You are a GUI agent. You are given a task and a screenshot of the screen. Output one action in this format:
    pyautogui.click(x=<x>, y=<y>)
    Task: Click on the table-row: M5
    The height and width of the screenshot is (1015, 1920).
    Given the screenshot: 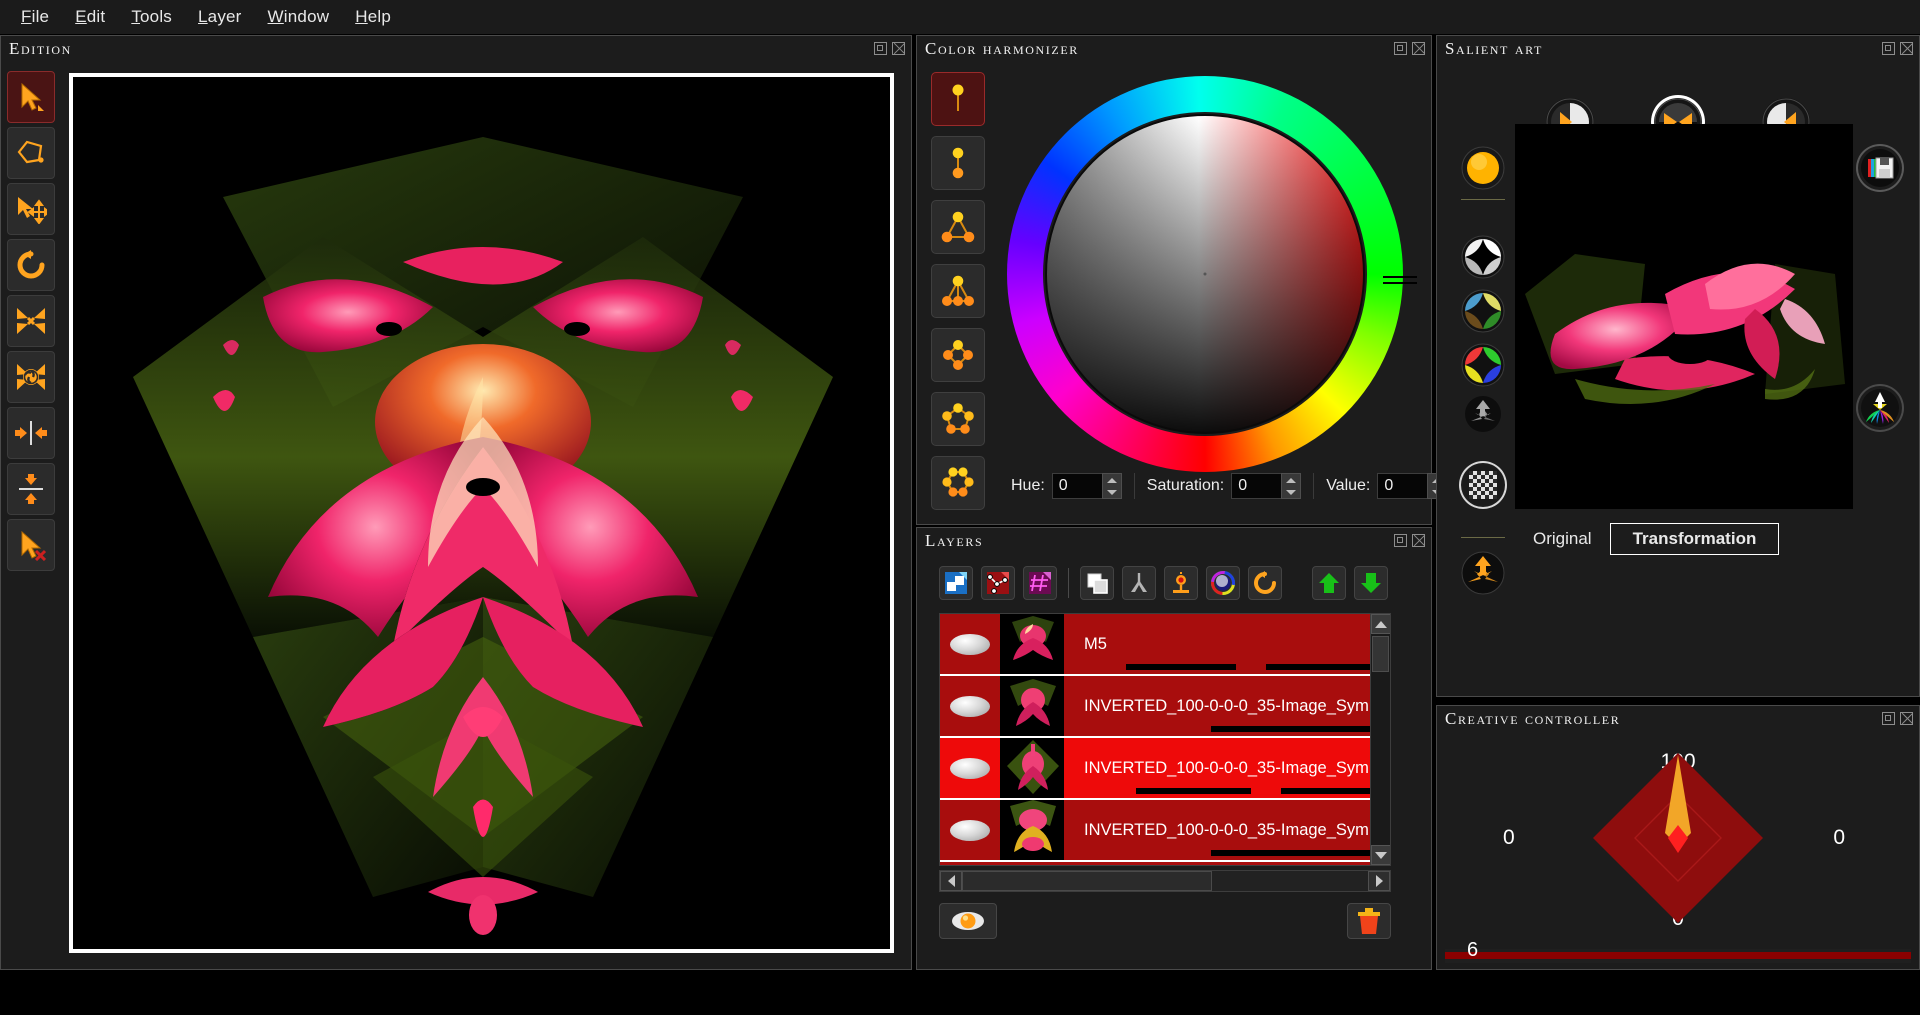 What is the action you would take?
    pyautogui.click(x=1165, y=645)
    